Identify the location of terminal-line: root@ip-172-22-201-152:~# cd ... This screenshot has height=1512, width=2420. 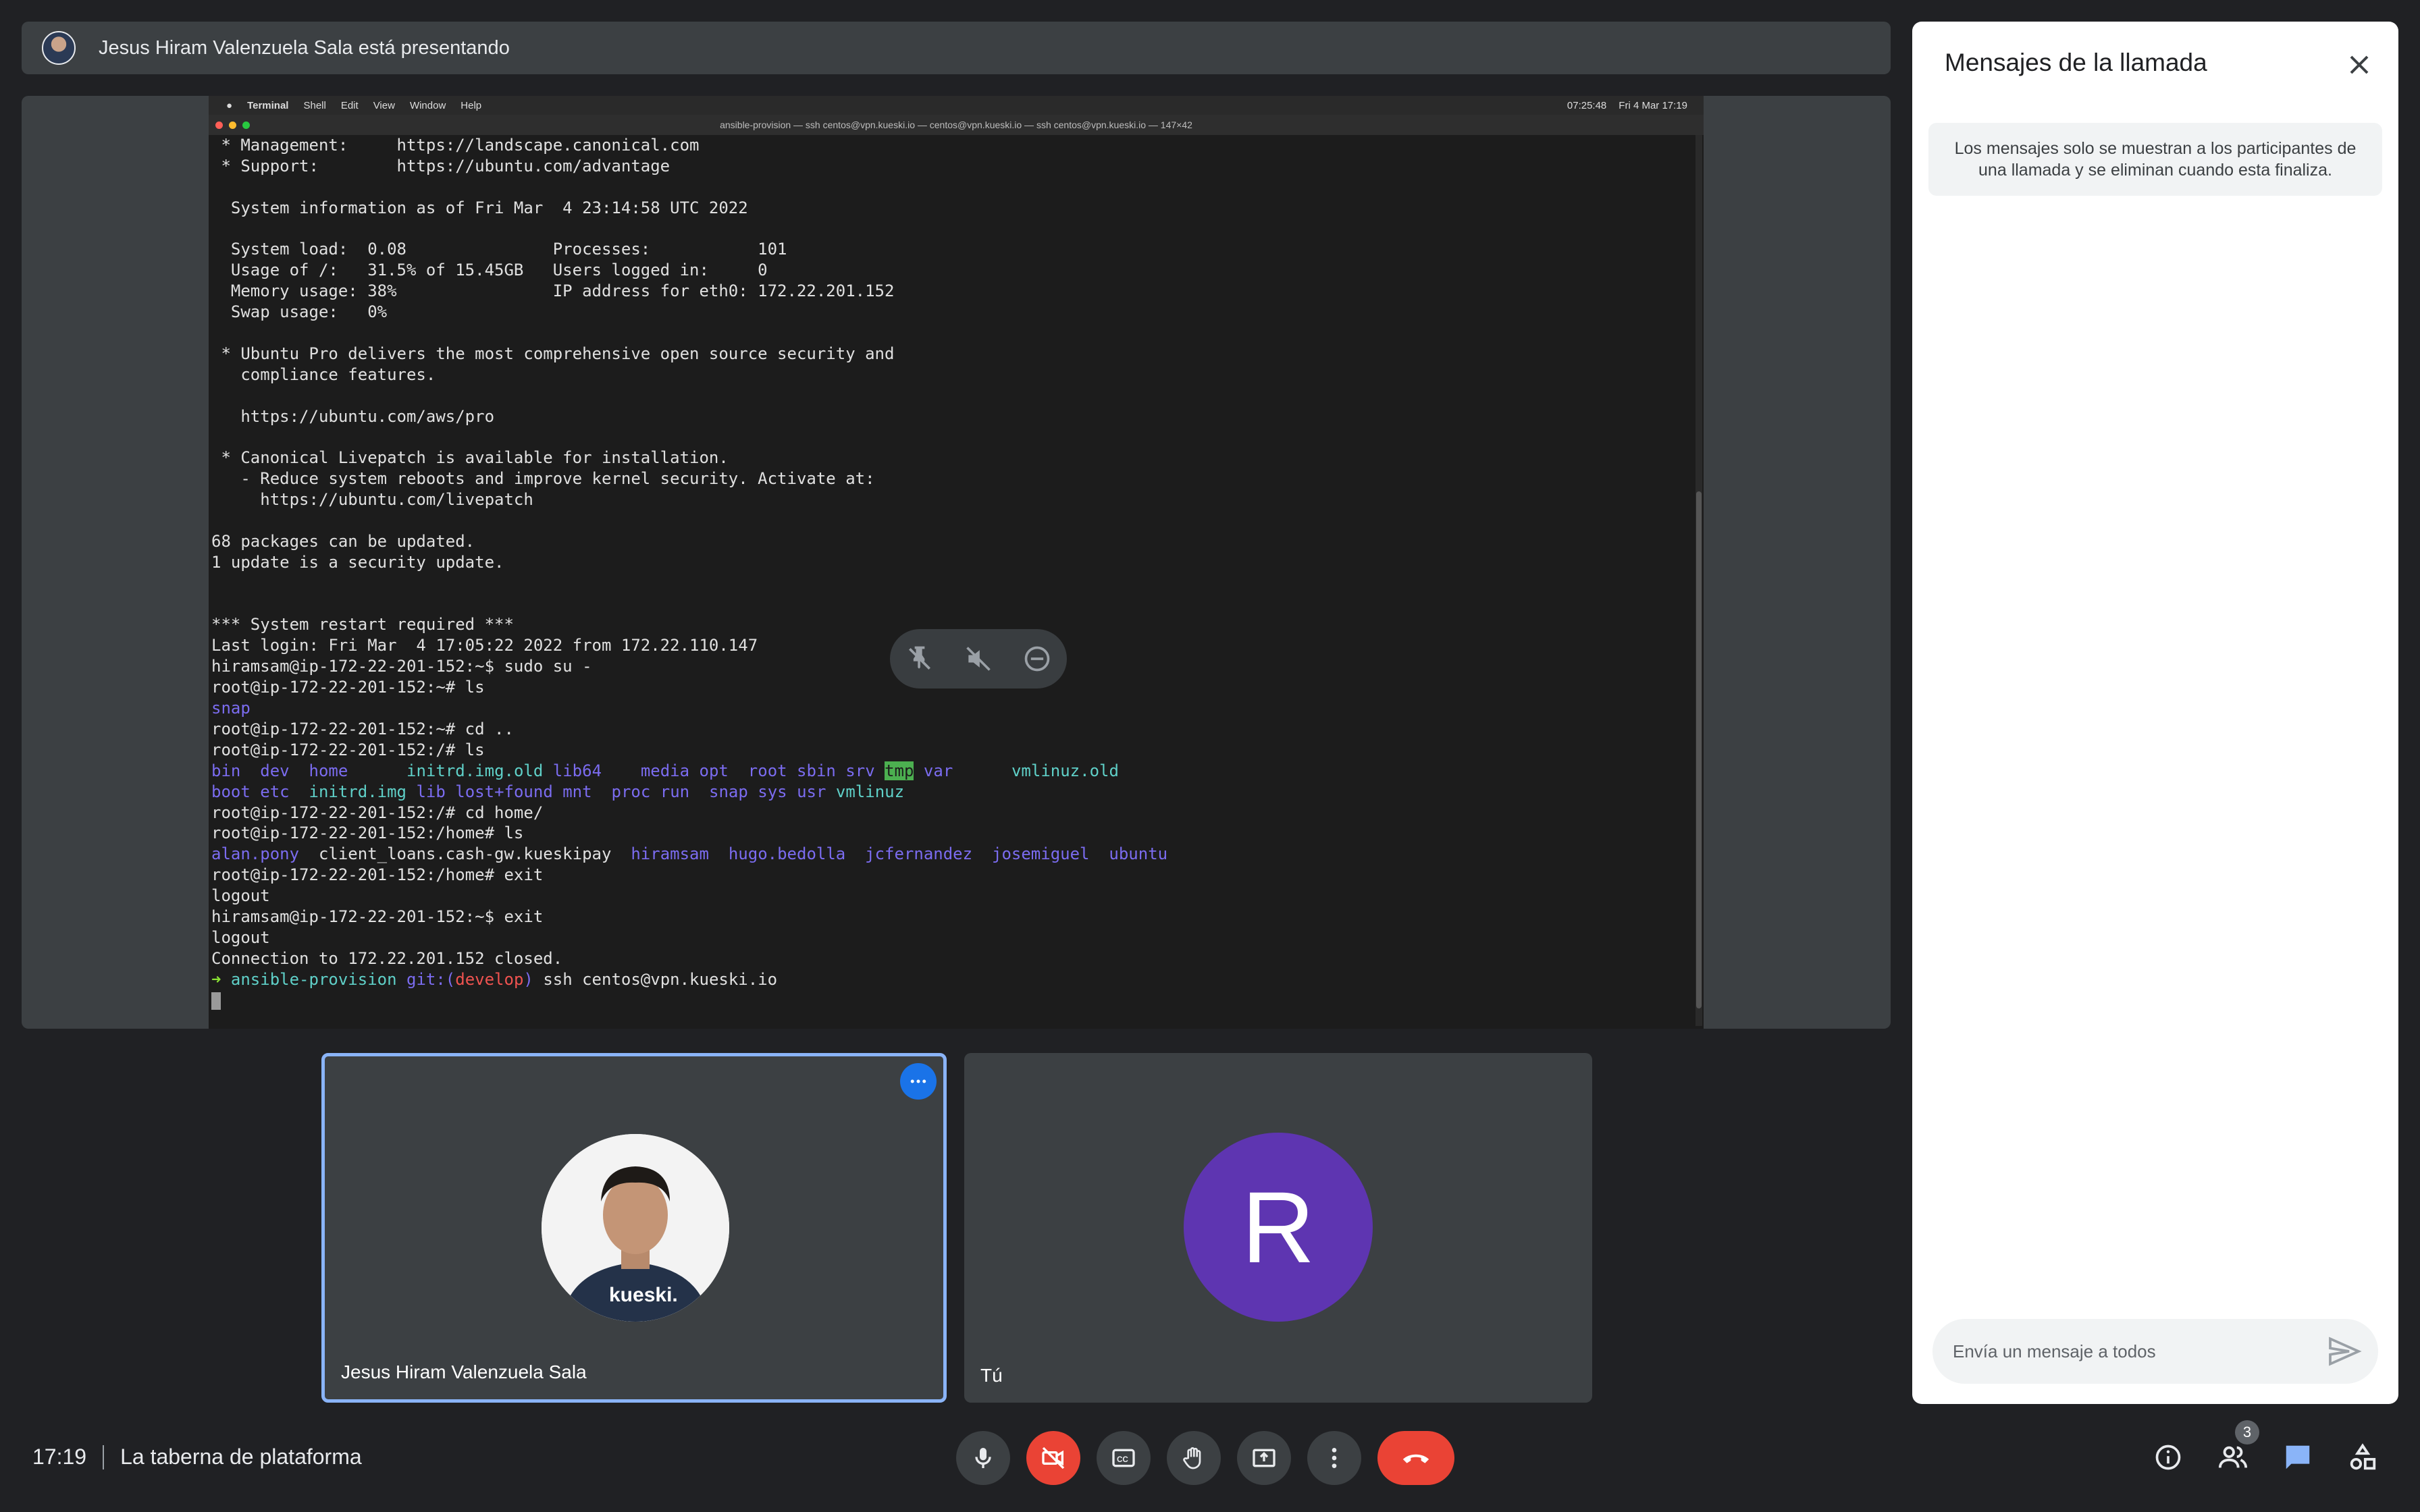
(362, 728).